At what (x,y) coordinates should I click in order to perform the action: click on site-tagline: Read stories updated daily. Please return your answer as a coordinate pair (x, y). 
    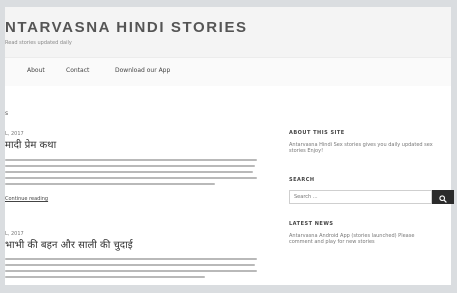
    Looking at the image, I should click on (38, 43).